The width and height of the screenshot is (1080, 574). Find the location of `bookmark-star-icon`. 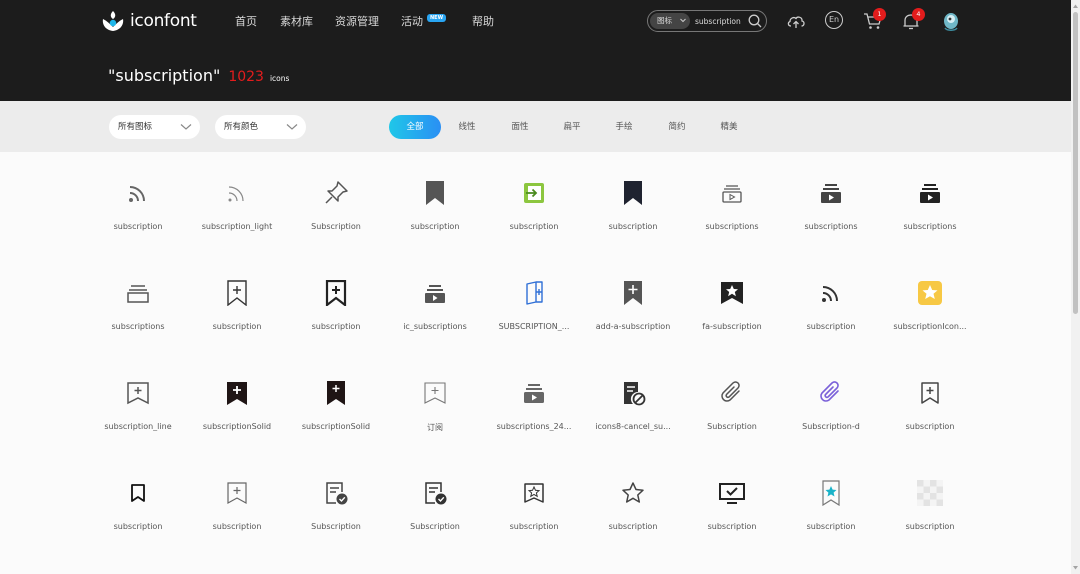

bookmark-star-icon is located at coordinates (732, 293).